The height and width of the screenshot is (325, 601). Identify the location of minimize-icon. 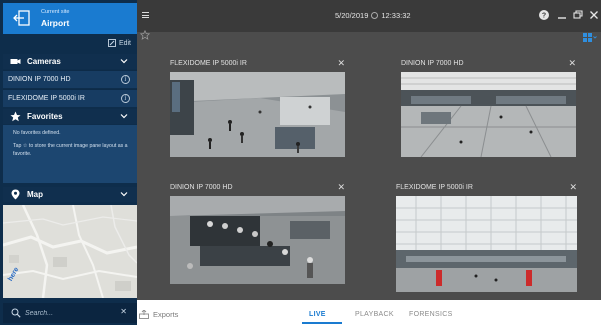
(562, 15).